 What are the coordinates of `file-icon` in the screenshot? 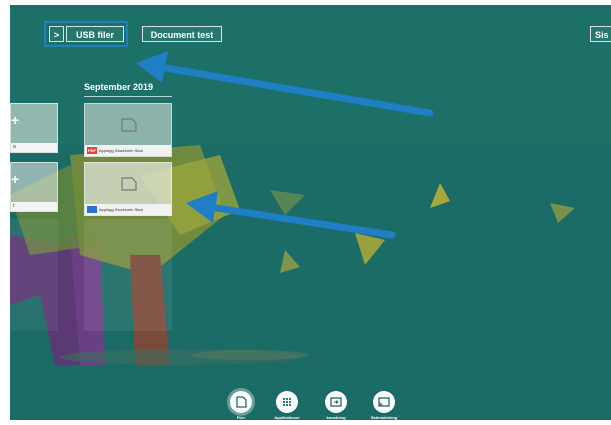 It's located at (241, 402).